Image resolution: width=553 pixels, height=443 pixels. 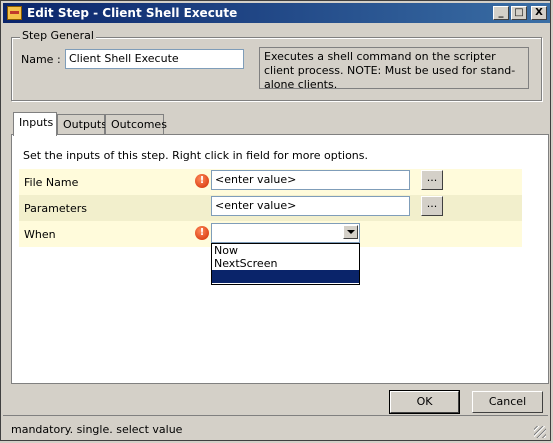 I want to click on file-name-label: File Name, so click(x=51, y=182).